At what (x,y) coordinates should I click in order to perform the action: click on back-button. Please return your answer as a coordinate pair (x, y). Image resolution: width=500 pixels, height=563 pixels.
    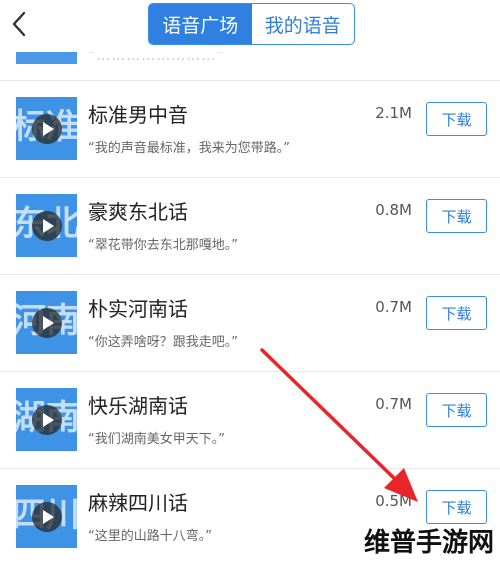
    Looking at the image, I should click on (19, 24).